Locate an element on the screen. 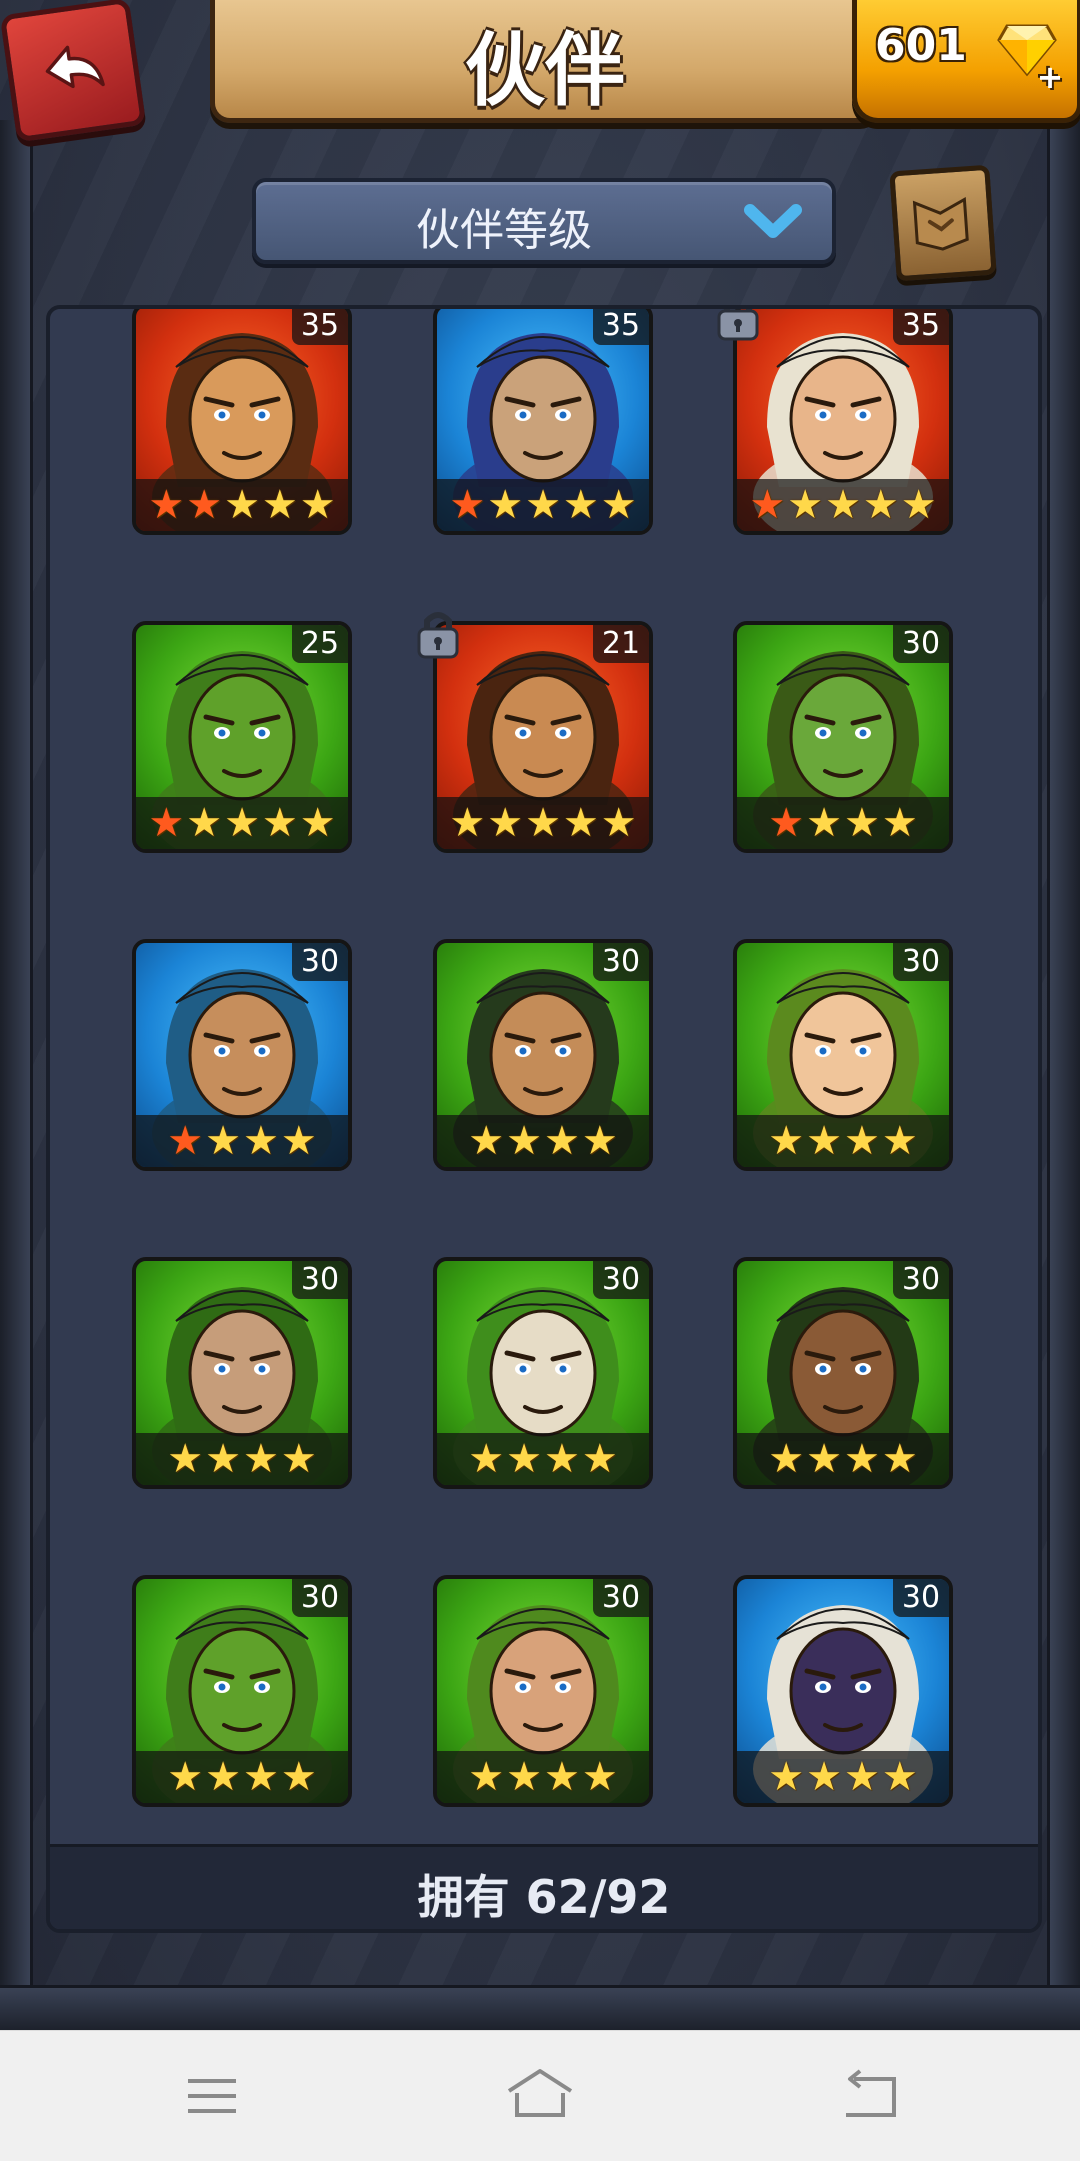 The image size is (1080, 2161). owned-count-bar: 拥有 62/92 is located at coordinates (544, 1886).